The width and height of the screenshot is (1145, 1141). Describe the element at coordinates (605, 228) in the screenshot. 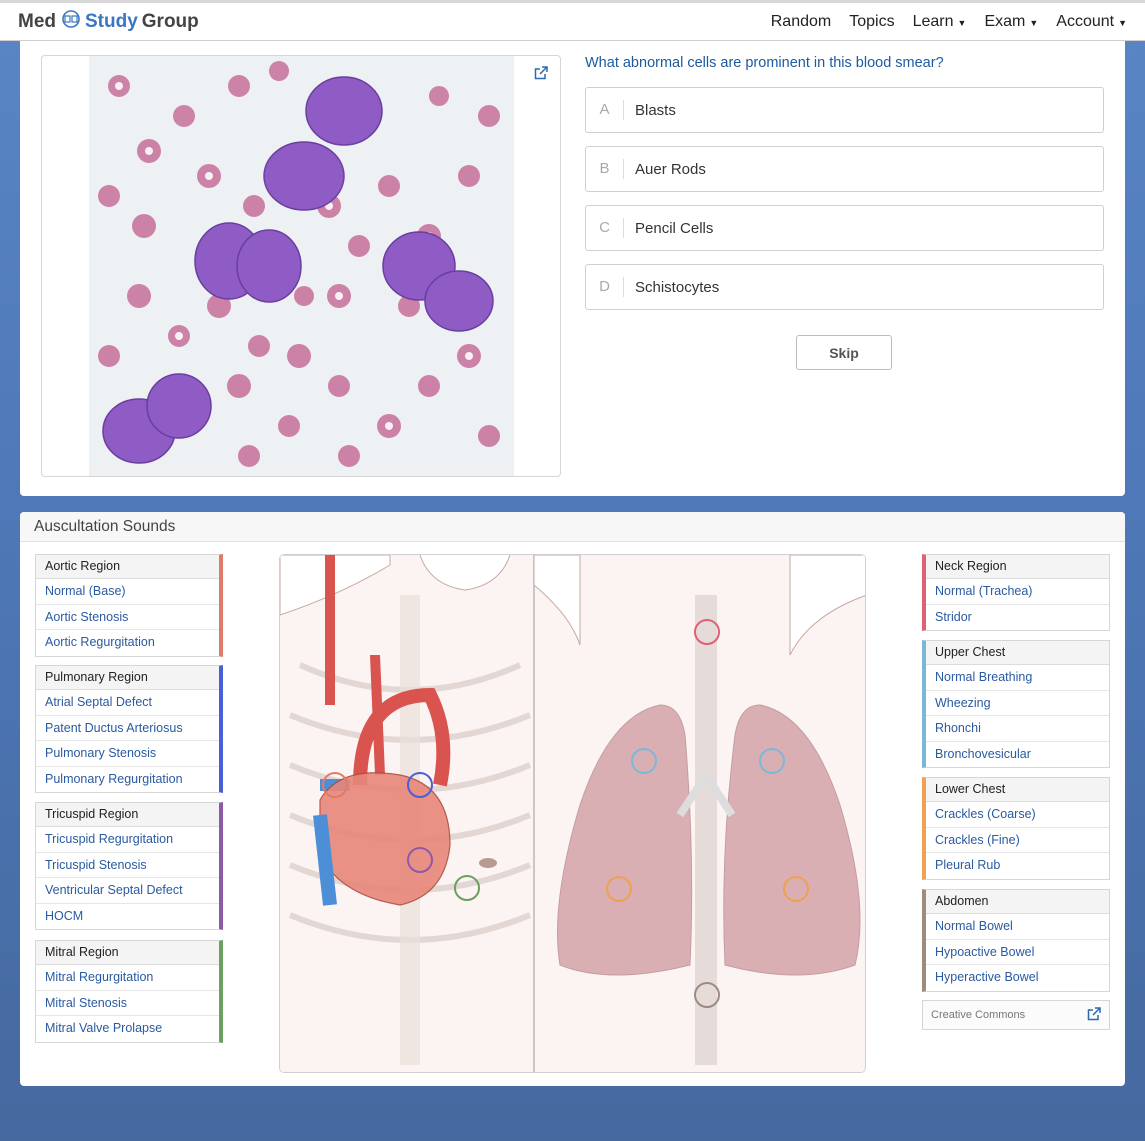

I see `answer-letter: C` at that location.